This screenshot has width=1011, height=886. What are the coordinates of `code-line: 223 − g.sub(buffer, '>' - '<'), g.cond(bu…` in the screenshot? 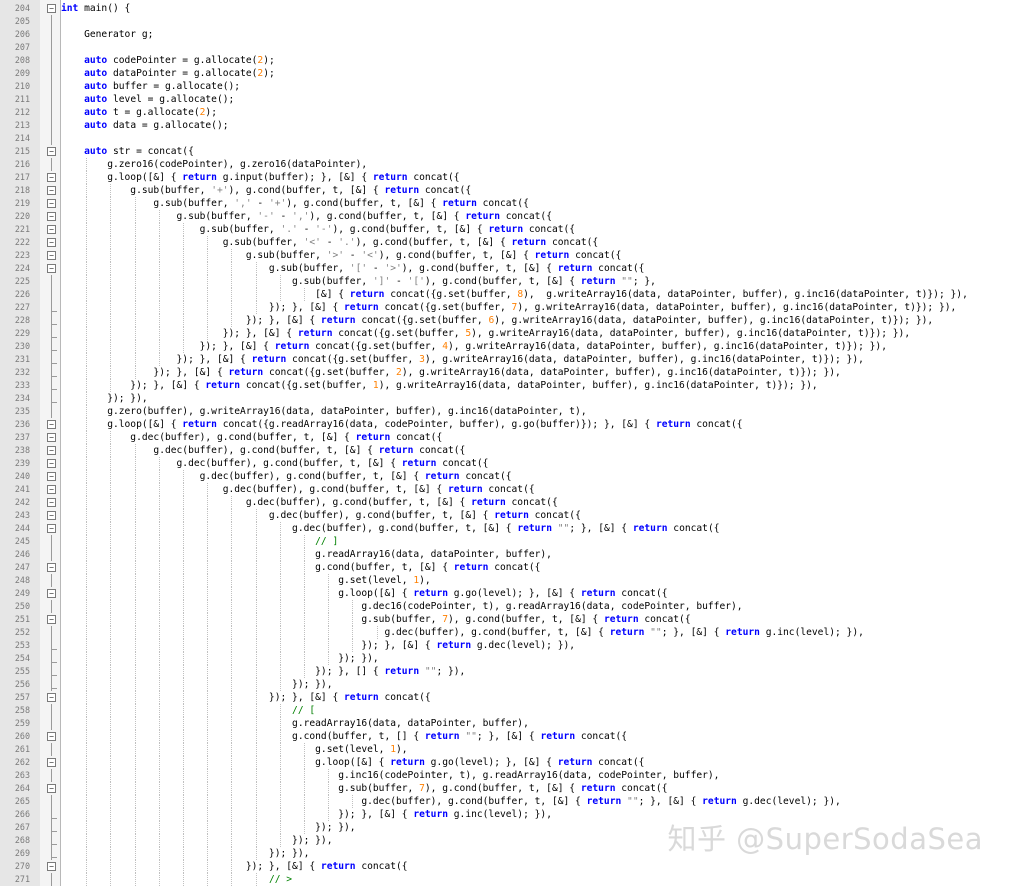 It's located at (505, 255).